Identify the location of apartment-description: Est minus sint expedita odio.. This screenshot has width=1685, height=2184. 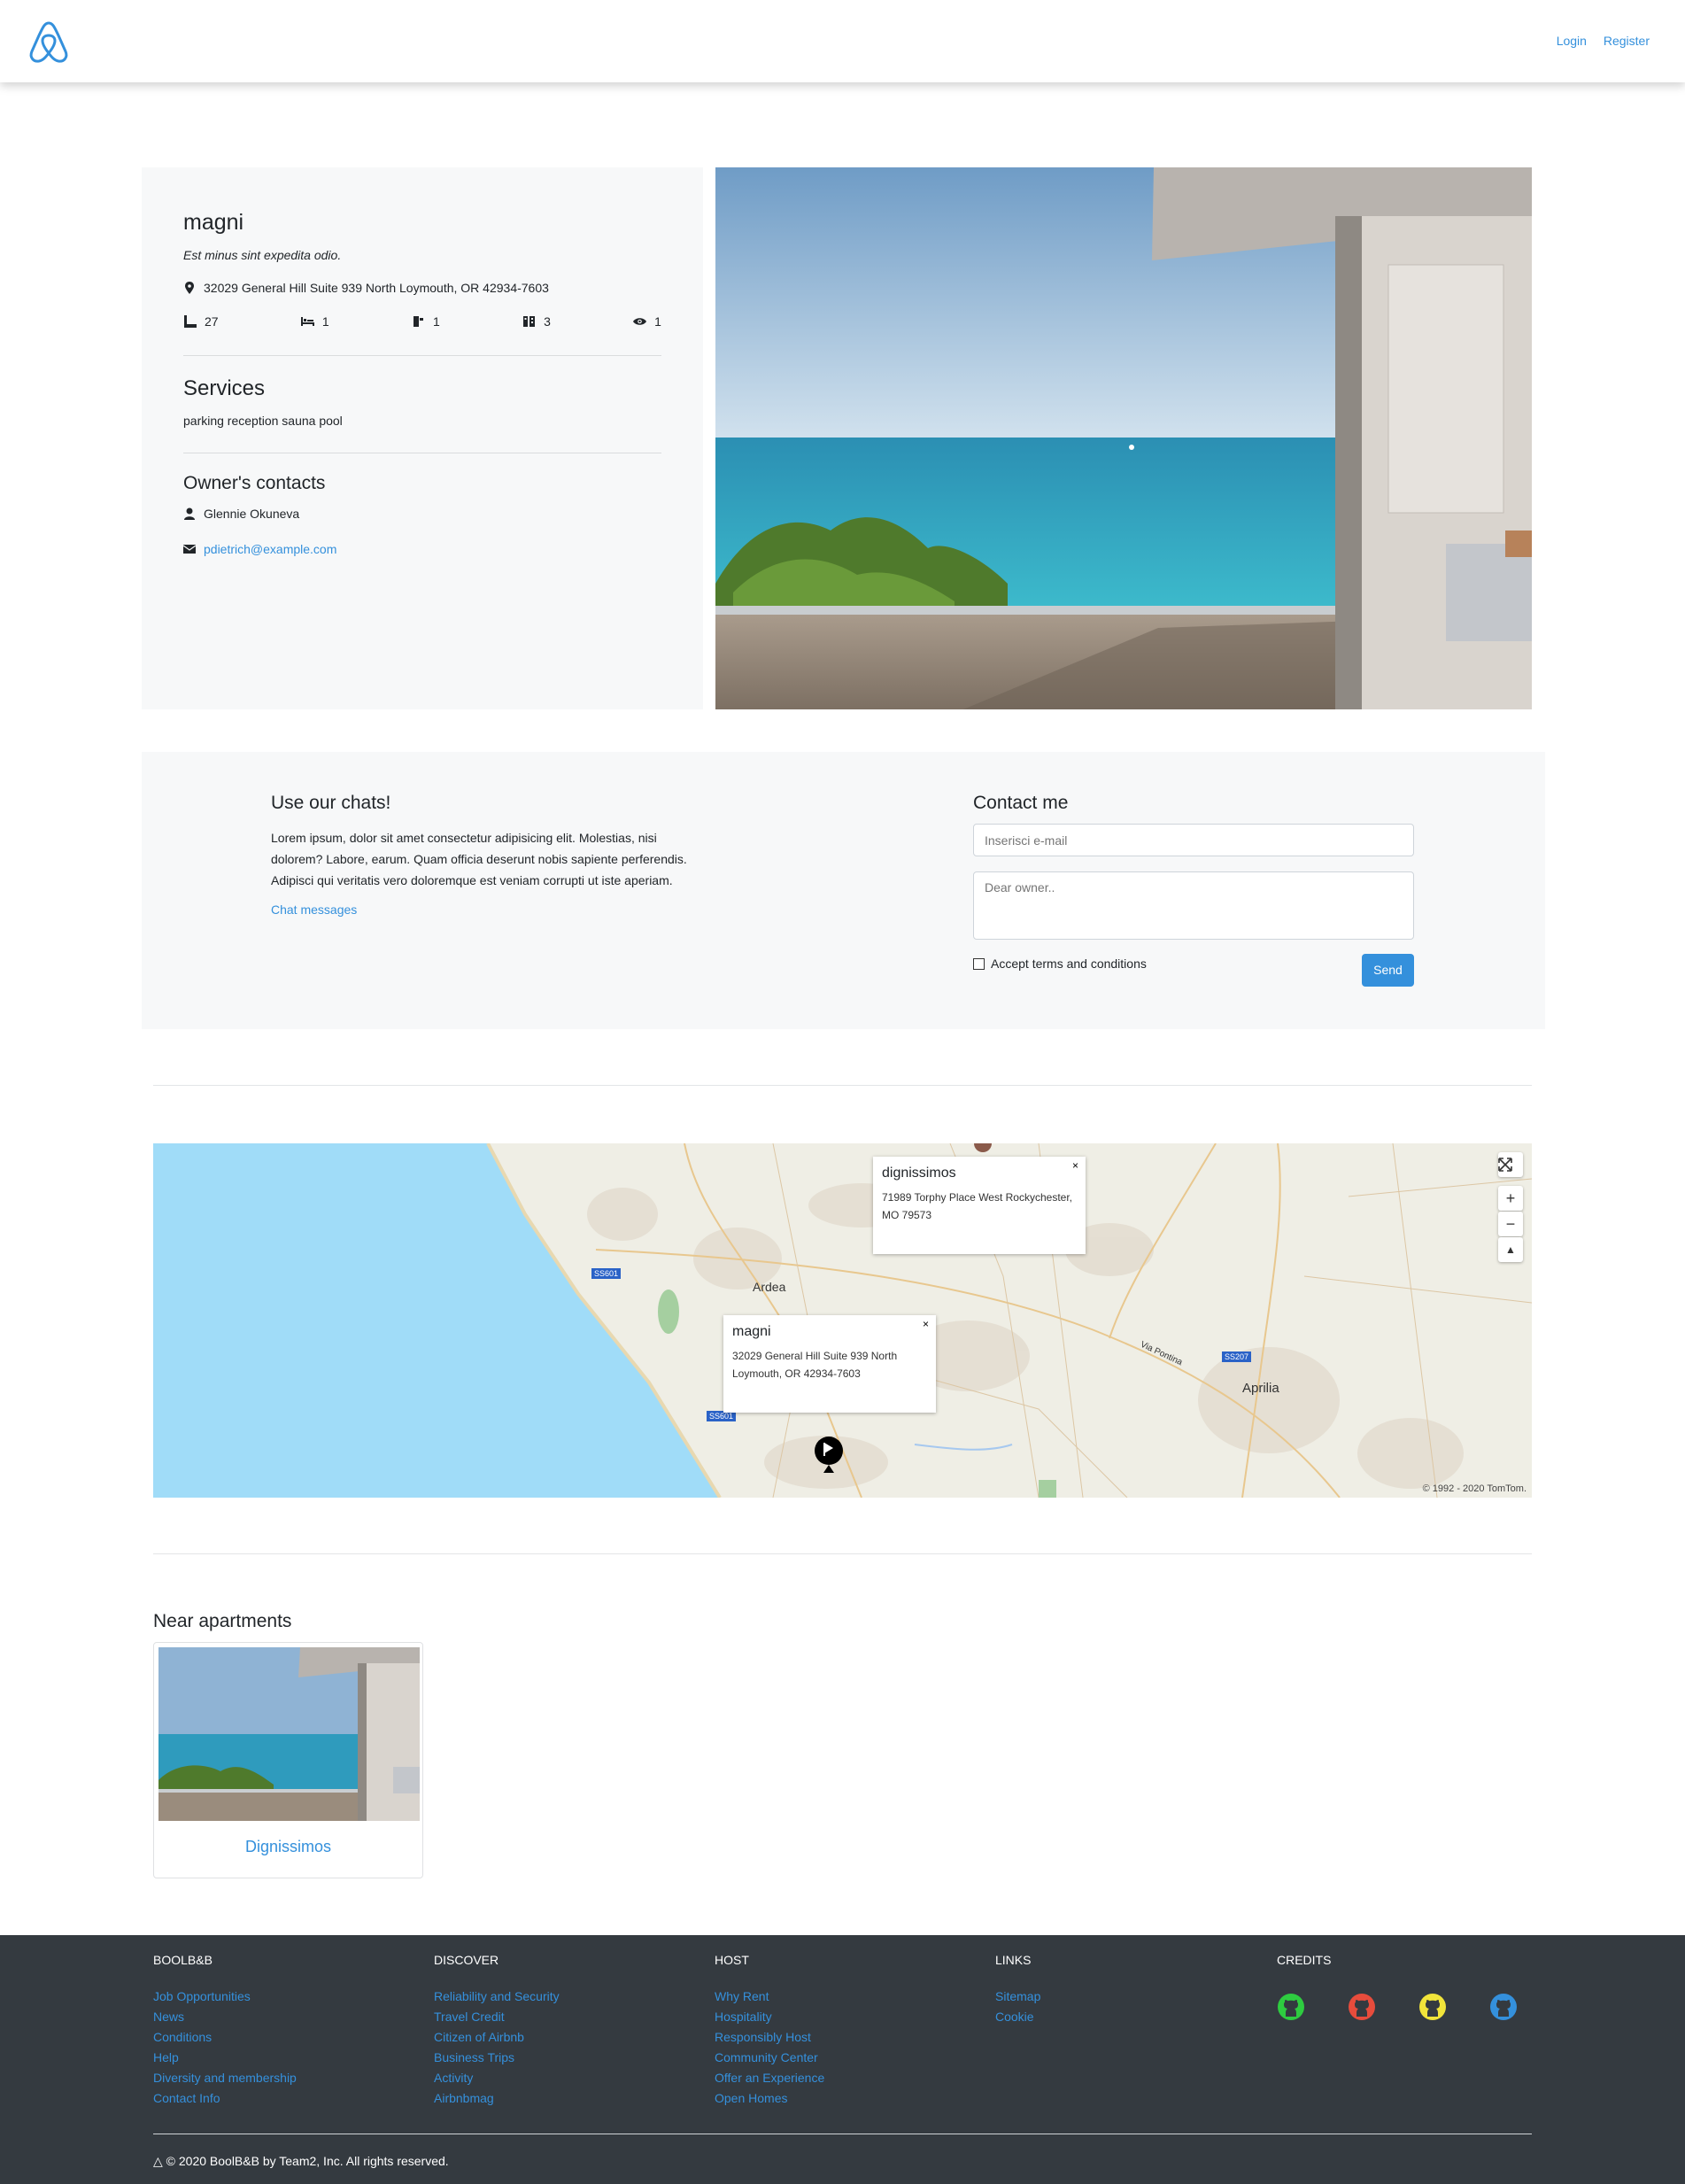
(262, 255).